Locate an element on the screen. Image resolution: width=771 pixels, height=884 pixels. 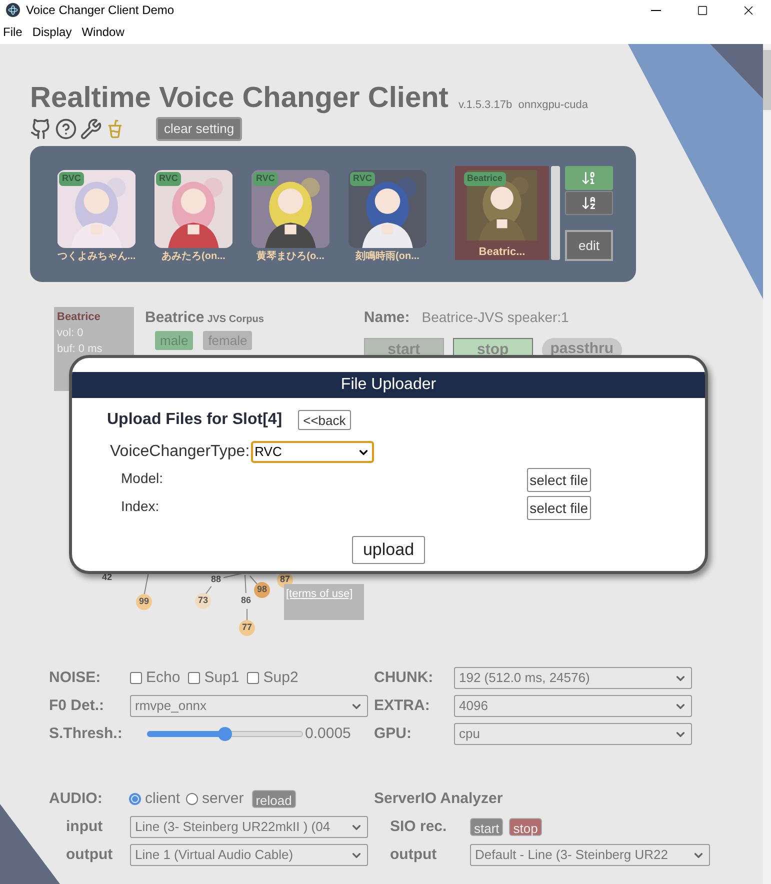
checkbox-label: Echo is located at coordinates (163, 678).